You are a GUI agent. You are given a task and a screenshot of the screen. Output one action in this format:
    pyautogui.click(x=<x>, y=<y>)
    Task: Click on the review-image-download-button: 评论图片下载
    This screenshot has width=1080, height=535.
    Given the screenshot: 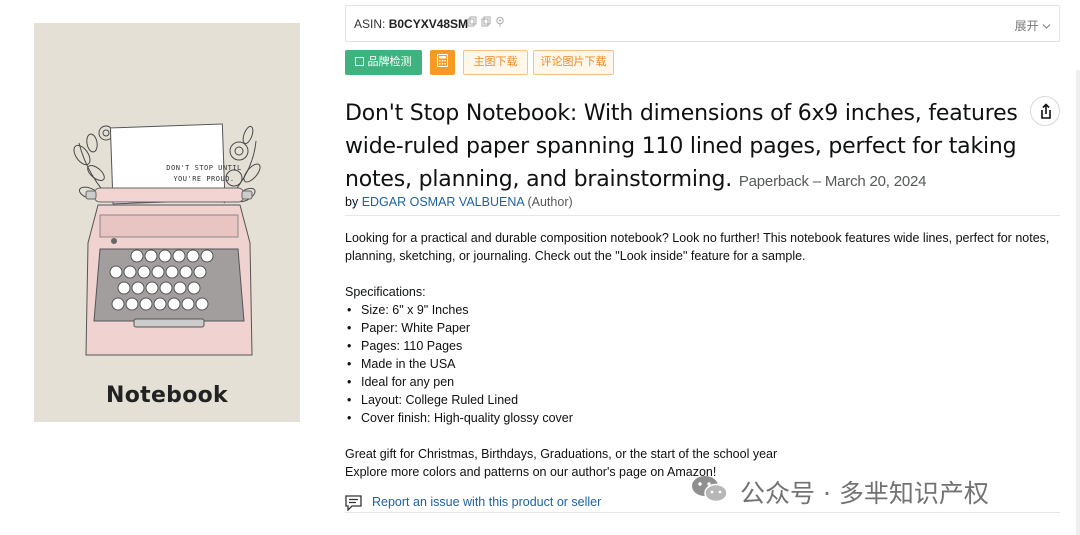 What is the action you would take?
    pyautogui.click(x=573, y=62)
    